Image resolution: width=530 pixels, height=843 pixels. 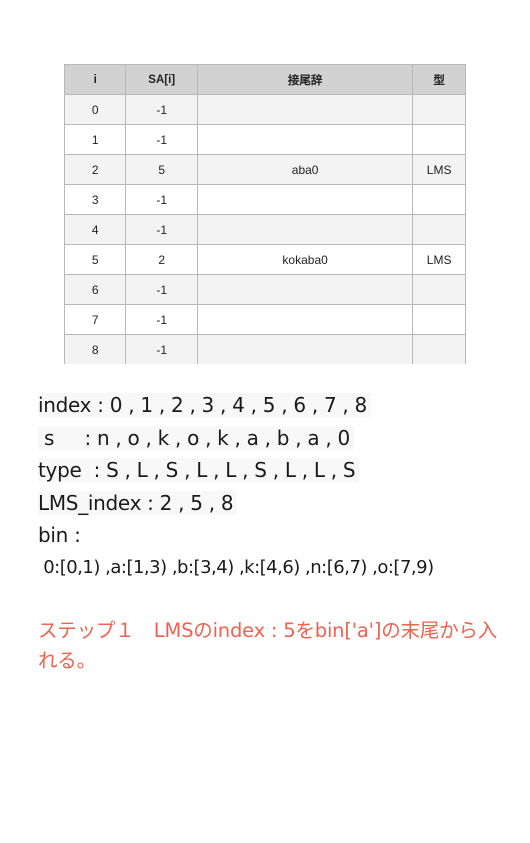 What do you see at coordinates (95, 319) in the screenshot?
I see `cell-i: 7` at bounding box center [95, 319].